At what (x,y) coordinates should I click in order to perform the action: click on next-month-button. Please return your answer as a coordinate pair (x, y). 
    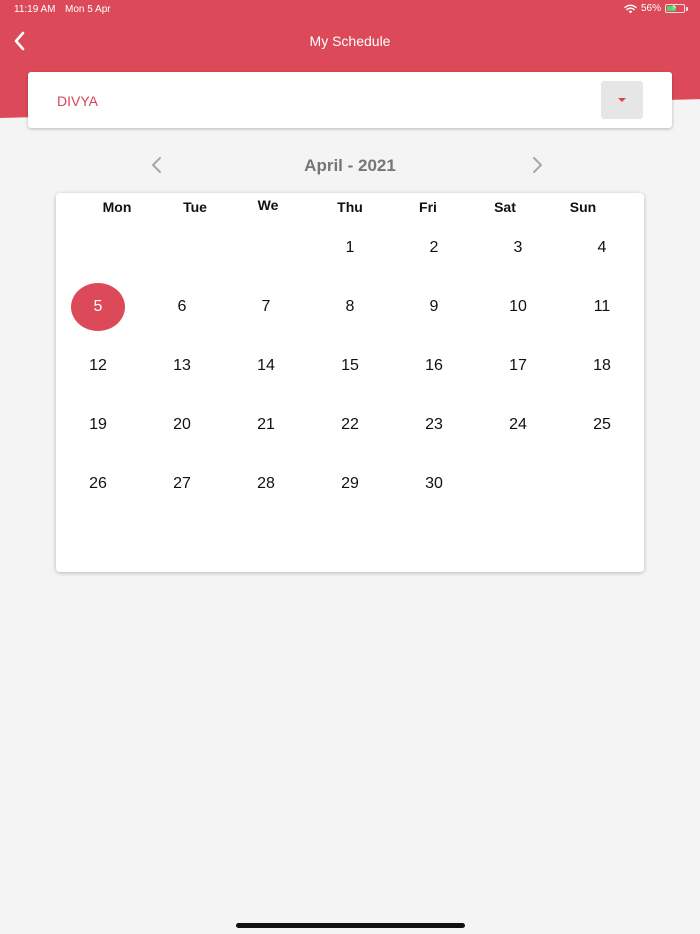
    Looking at the image, I should click on (537, 167).